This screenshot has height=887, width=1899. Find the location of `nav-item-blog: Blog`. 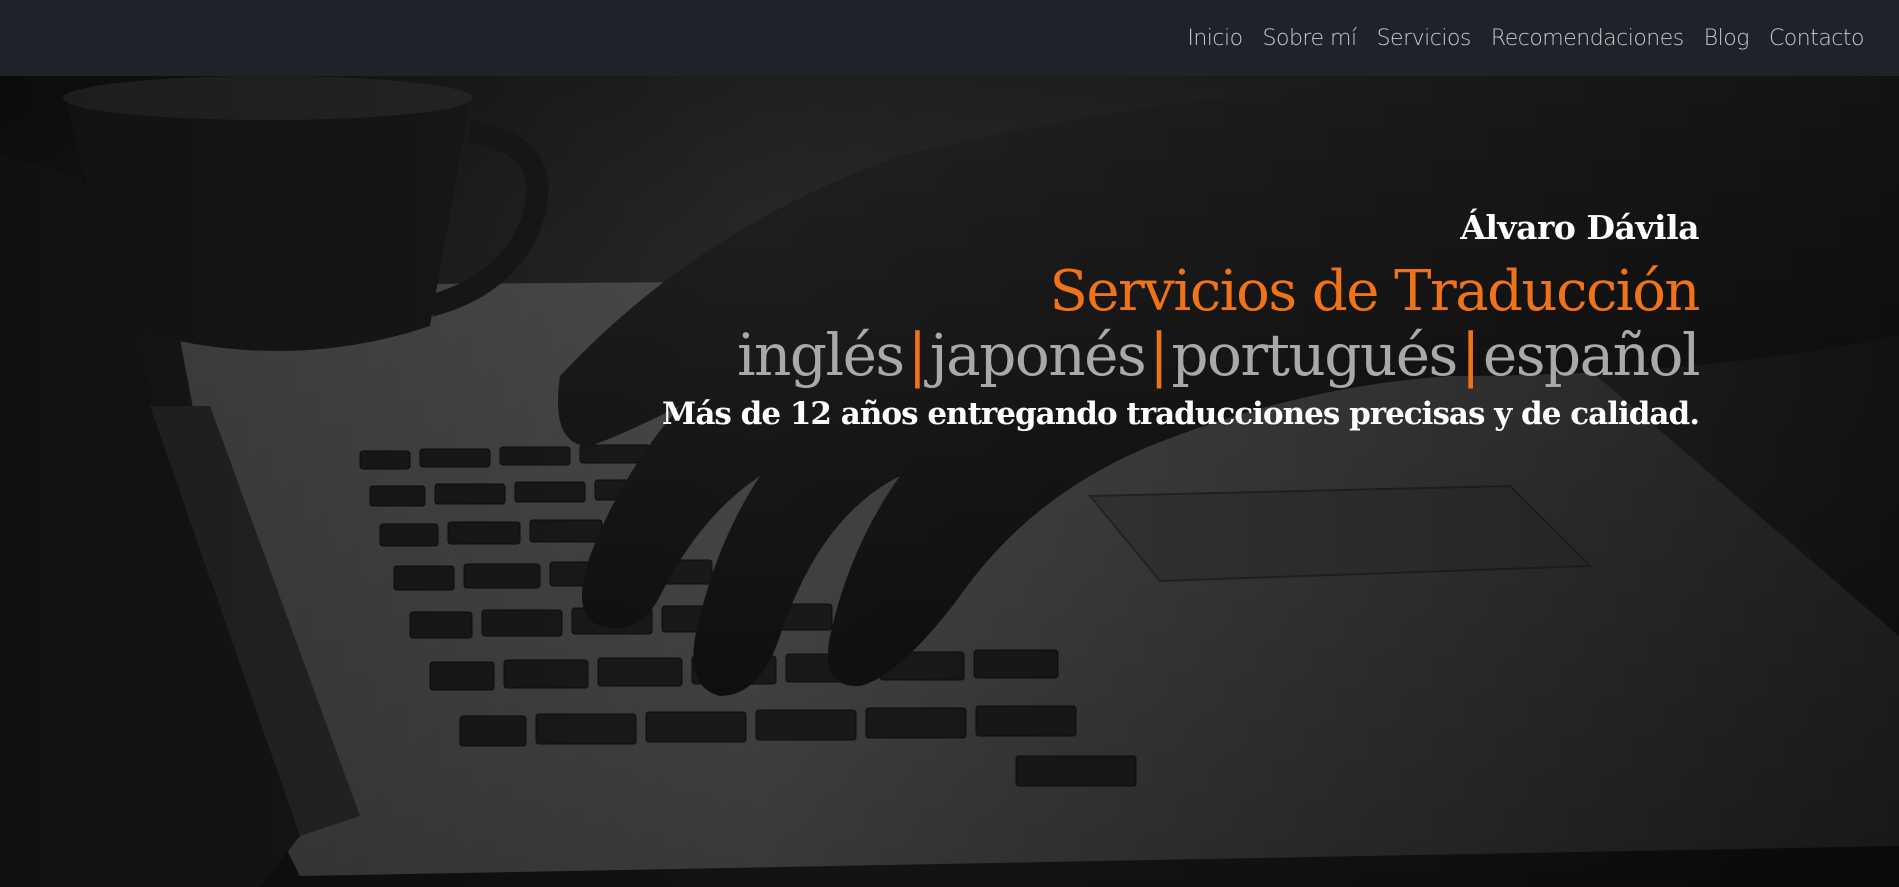

nav-item-blog: Blog is located at coordinates (1726, 38).